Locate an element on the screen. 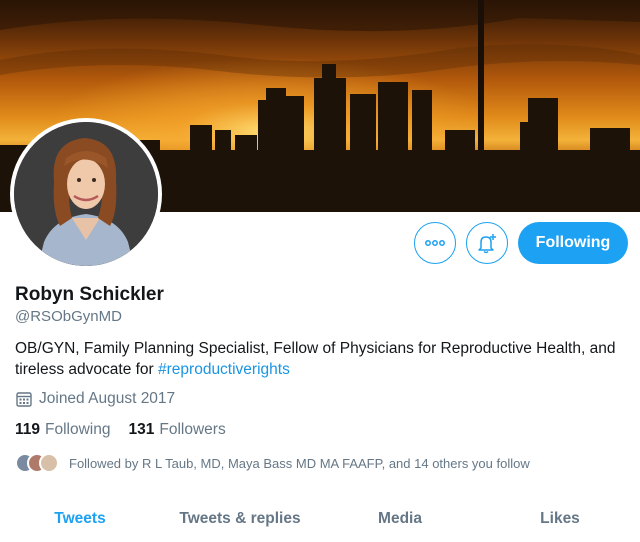  tab-likes: Likes is located at coordinates (560, 519).